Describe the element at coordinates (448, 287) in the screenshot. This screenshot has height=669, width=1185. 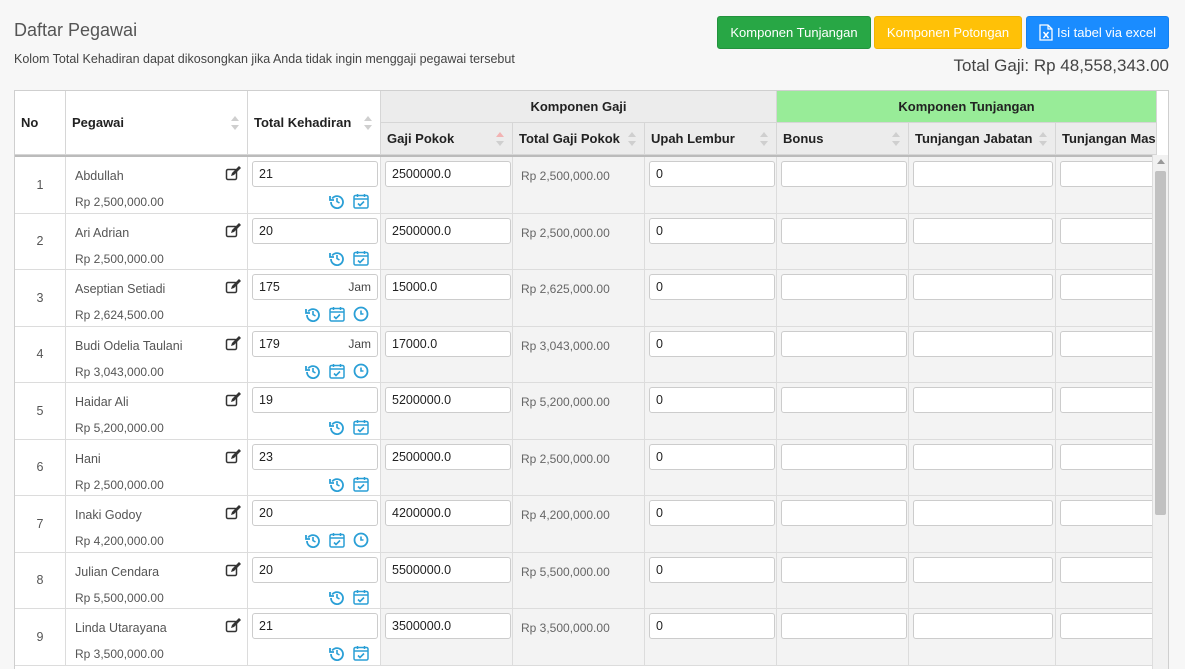
I see `gaji-pokok-input: 15000.0` at that location.